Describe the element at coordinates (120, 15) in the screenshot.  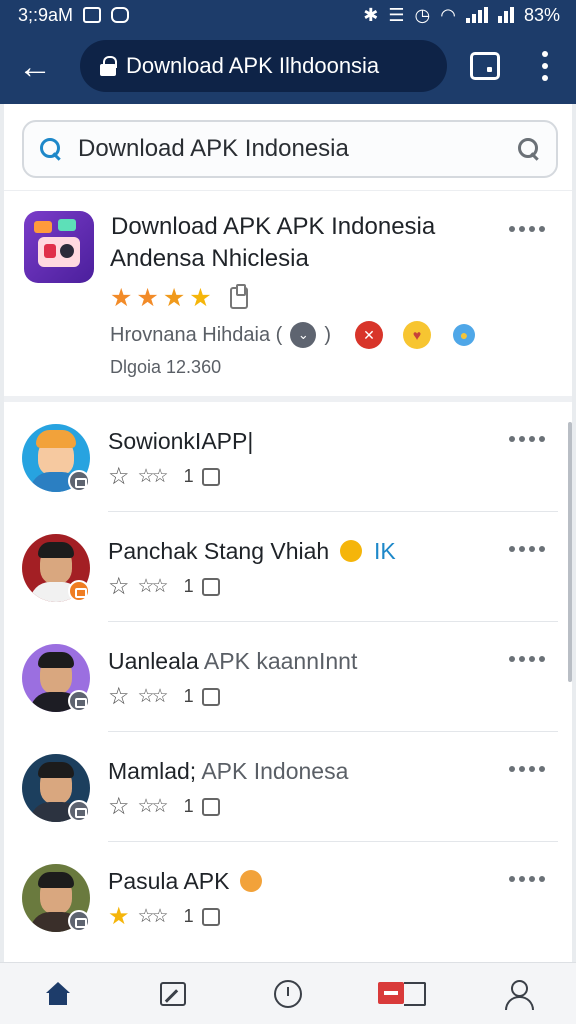
I see `messenger-icon` at that location.